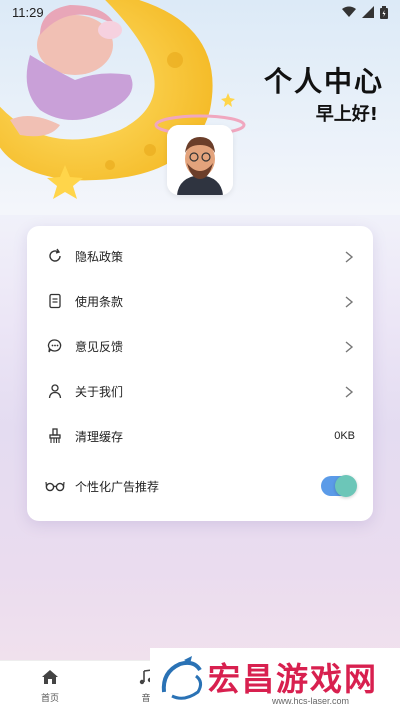 This screenshot has height=712, width=400. What do you see at coordinates (200, 12) in the screenshot?
I see `status-bar: 11:29` at bounding box center [200, 12].